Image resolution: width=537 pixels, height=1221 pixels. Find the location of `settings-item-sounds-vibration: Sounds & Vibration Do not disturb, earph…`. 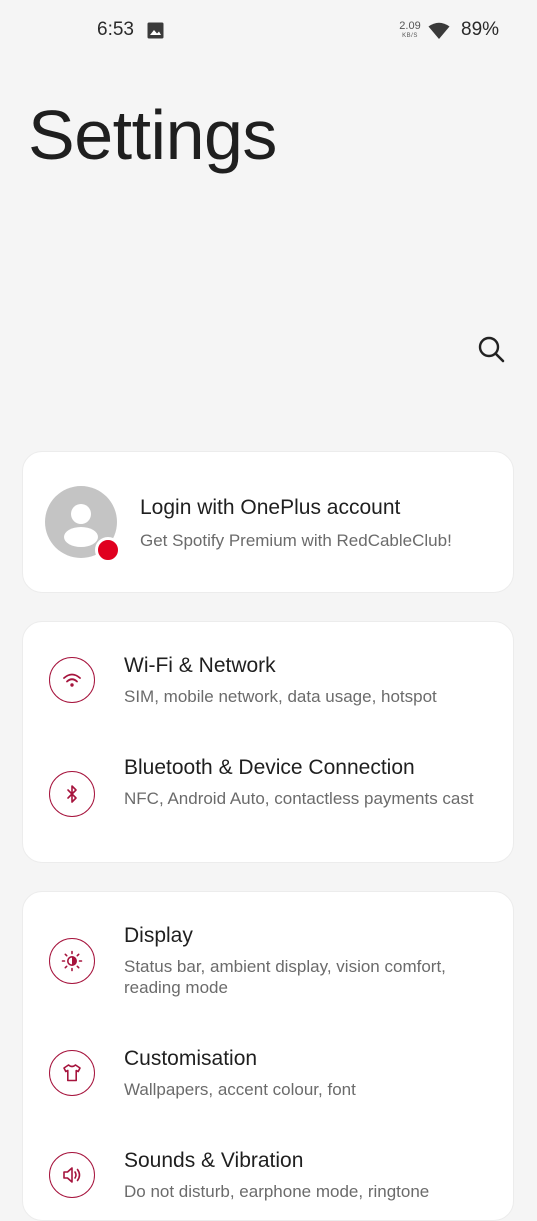

settings-item-sounds-vibration: Sounds & Vibration Do not disturb, earph… is located at coordinates (268, 1171).